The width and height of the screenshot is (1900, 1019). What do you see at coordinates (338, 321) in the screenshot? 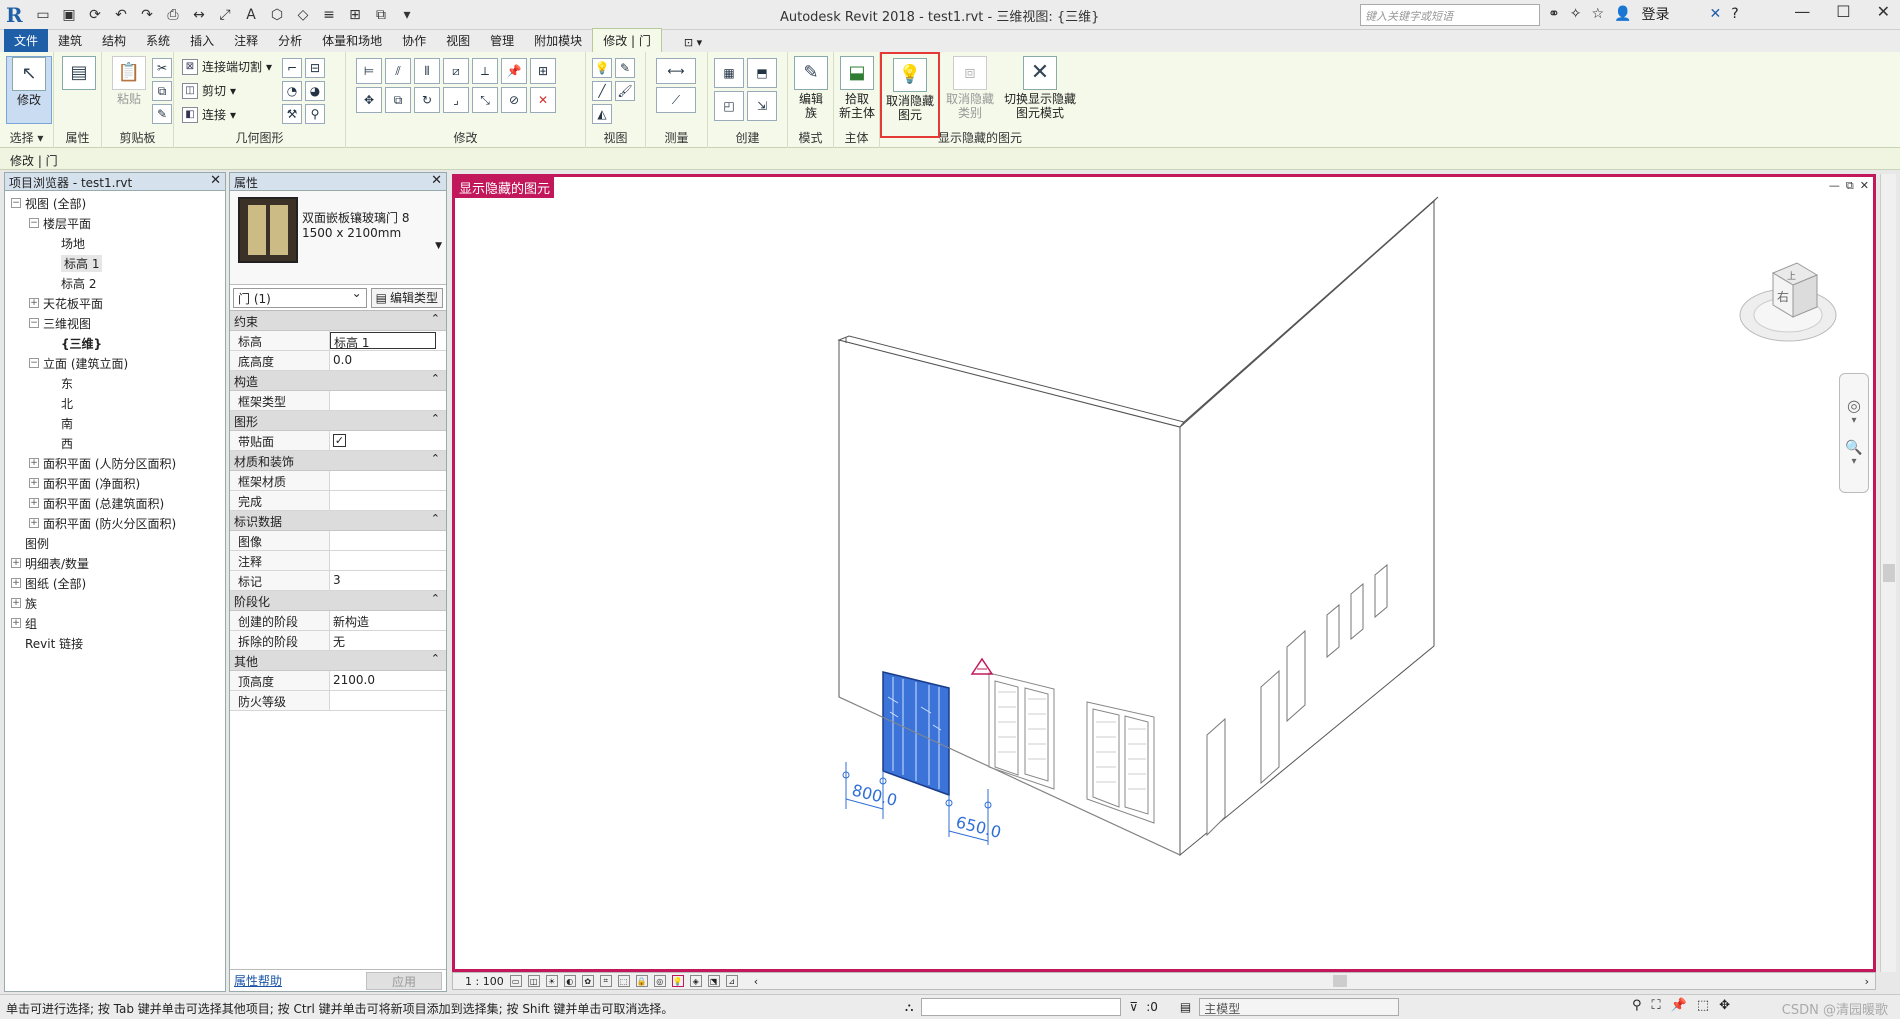
I see `property-group-header: 约束 ⌃` at bounding box center [338, 321].